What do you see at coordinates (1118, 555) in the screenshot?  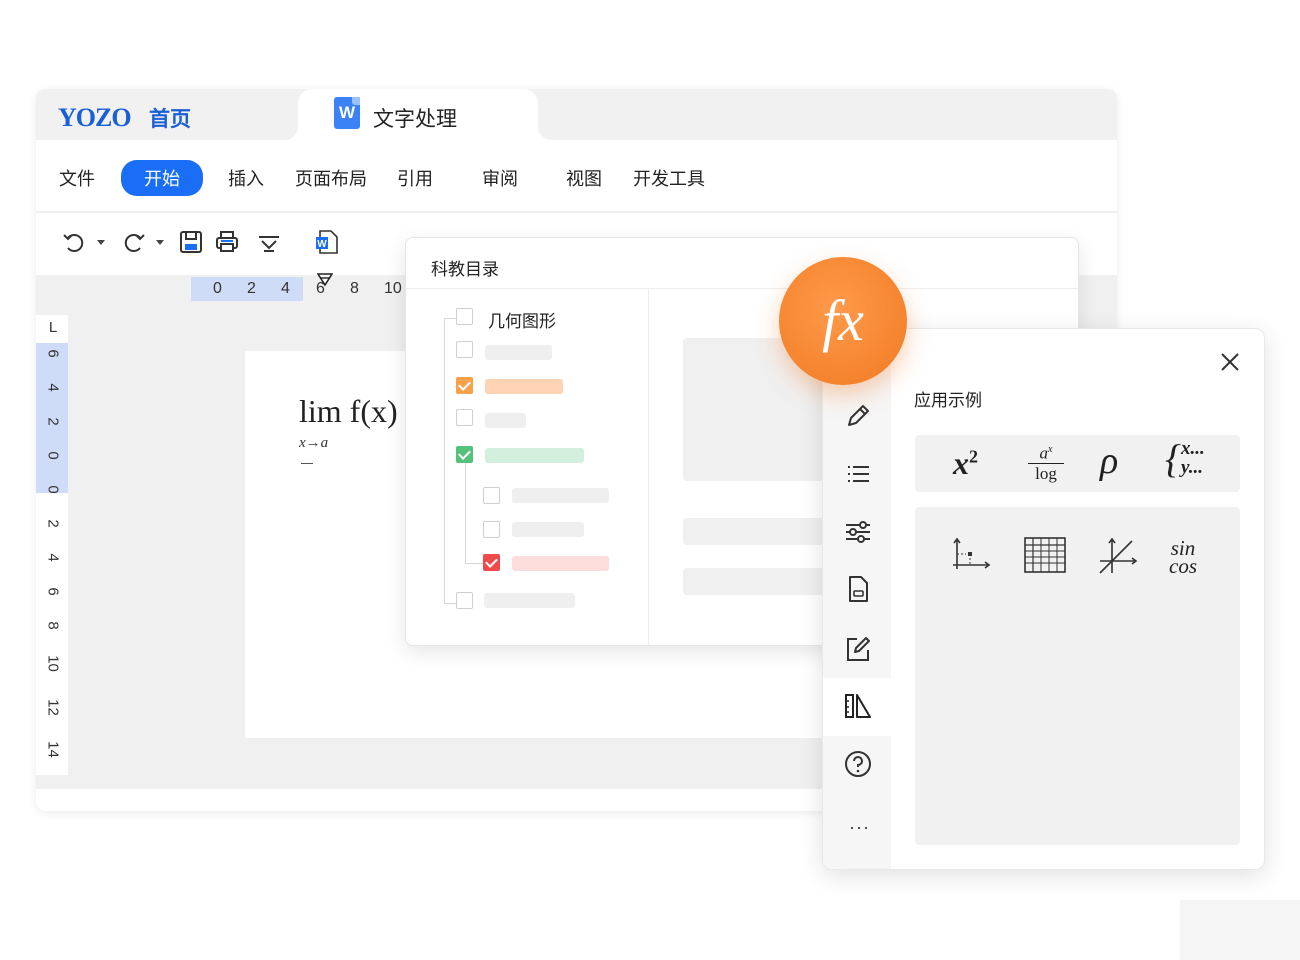 I see `axis-angle-icon` at bounding box center [1118, 555].